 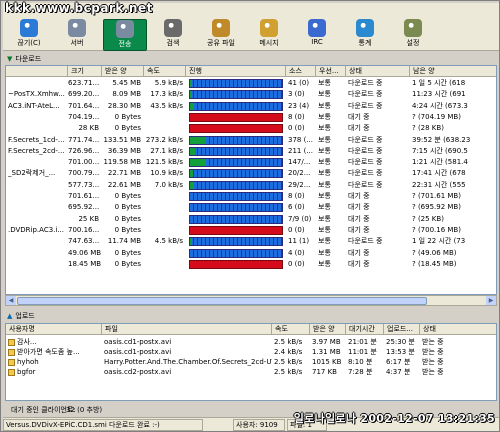 What do you see at coordinates (85, 71) in the screenshot?
I see `downloads-column-header-1: 크기` at bounding box center [85, 71].